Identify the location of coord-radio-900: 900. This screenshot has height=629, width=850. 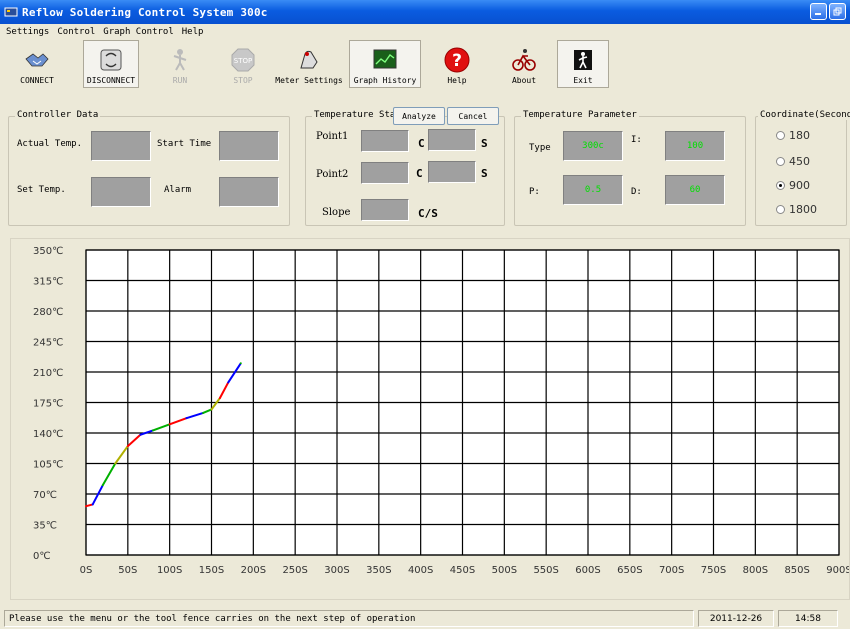
(793, 185).